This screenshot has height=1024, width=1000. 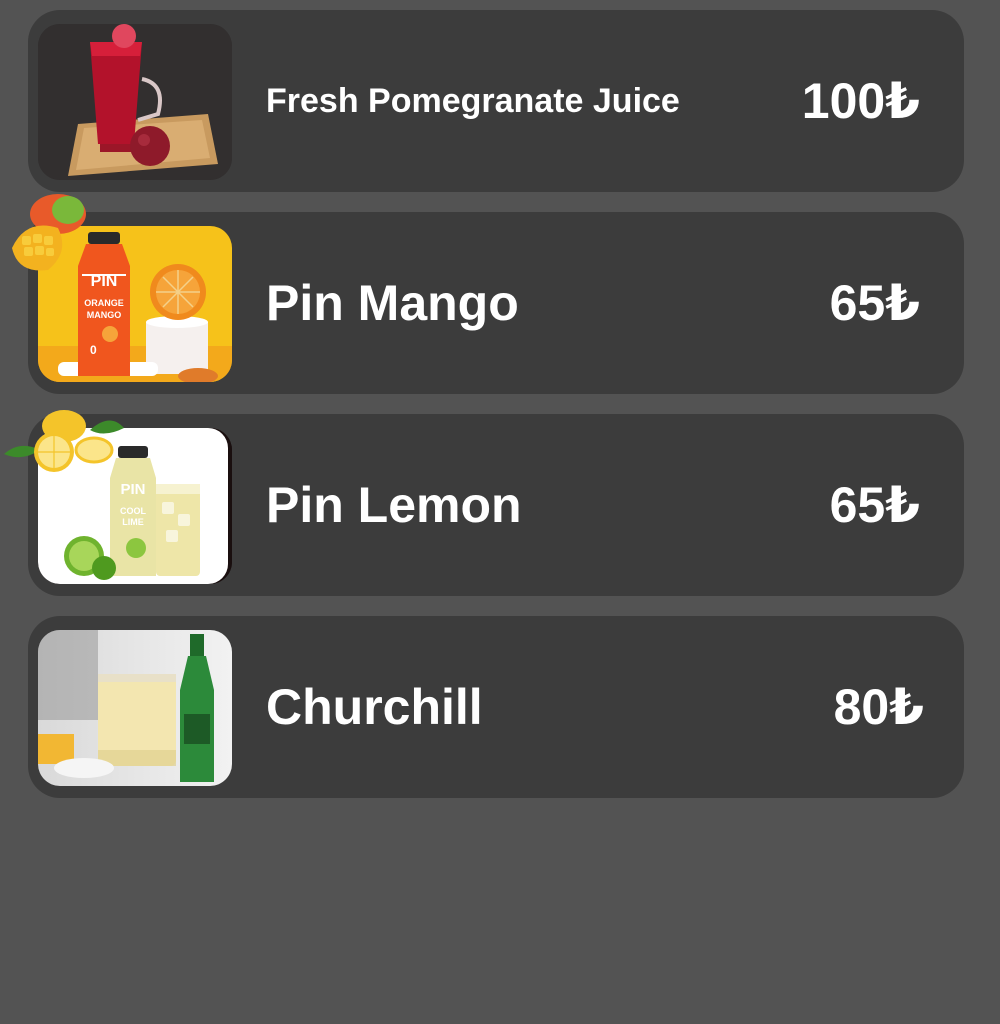 What do you see at coordinates (133, 511) in the screenshot?
I see `bottle-flavor-label: COOL` at bounding box center [133, 511].